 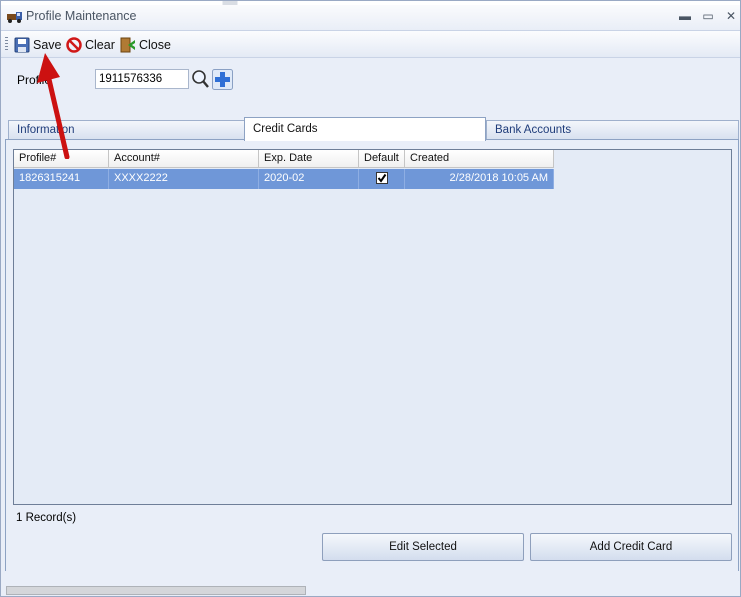 I want to click on toolbar-grip, so click(x=6, y=44).